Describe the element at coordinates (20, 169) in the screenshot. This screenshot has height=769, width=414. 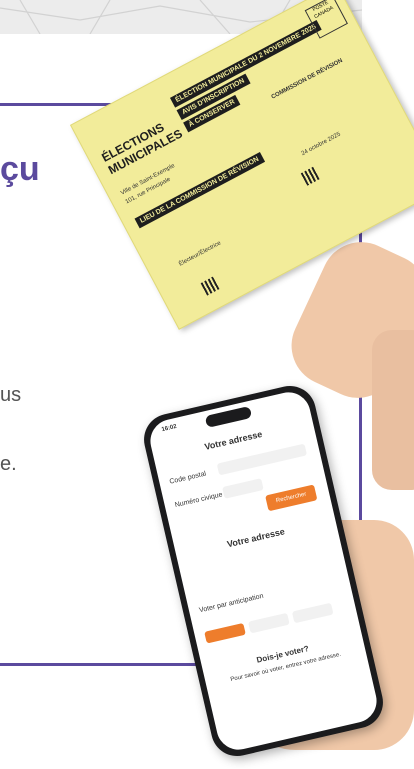
I see `page-heading: çu` at that location.